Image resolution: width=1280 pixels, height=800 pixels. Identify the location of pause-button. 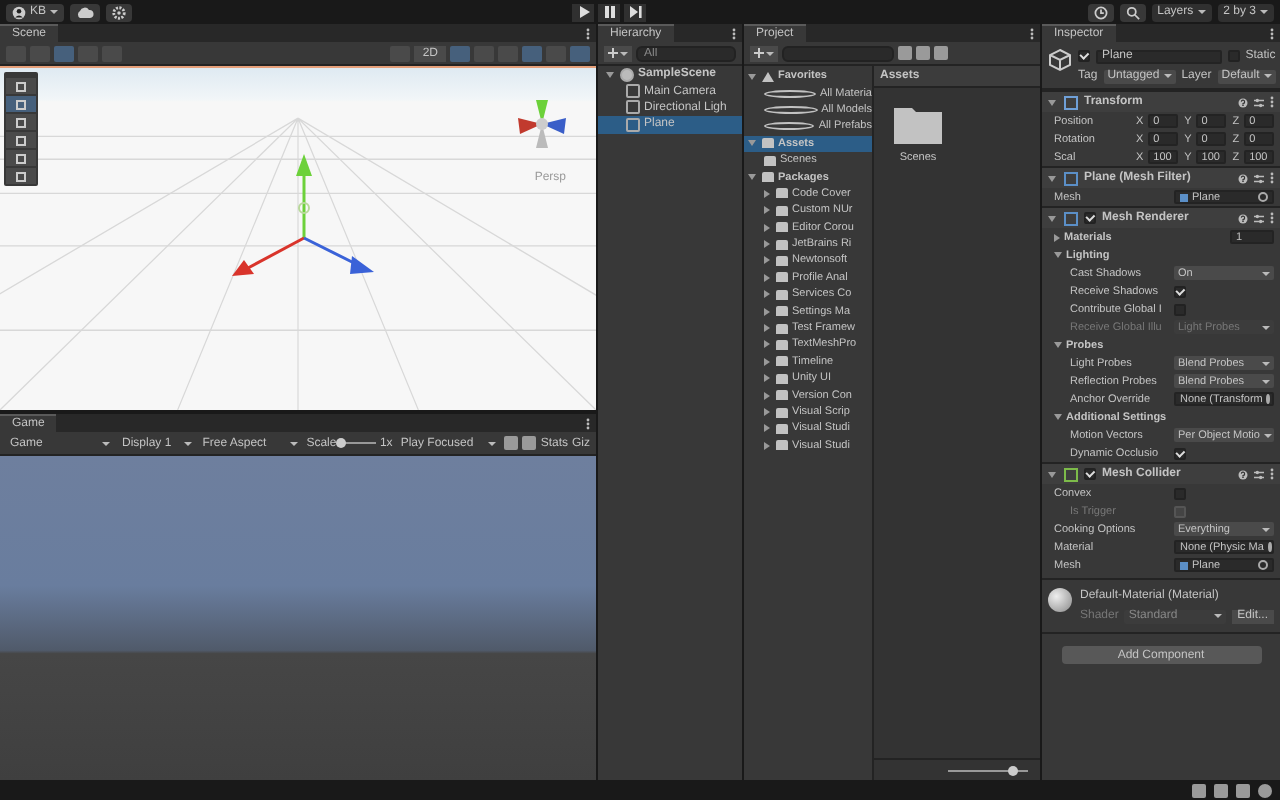
(609, 12).